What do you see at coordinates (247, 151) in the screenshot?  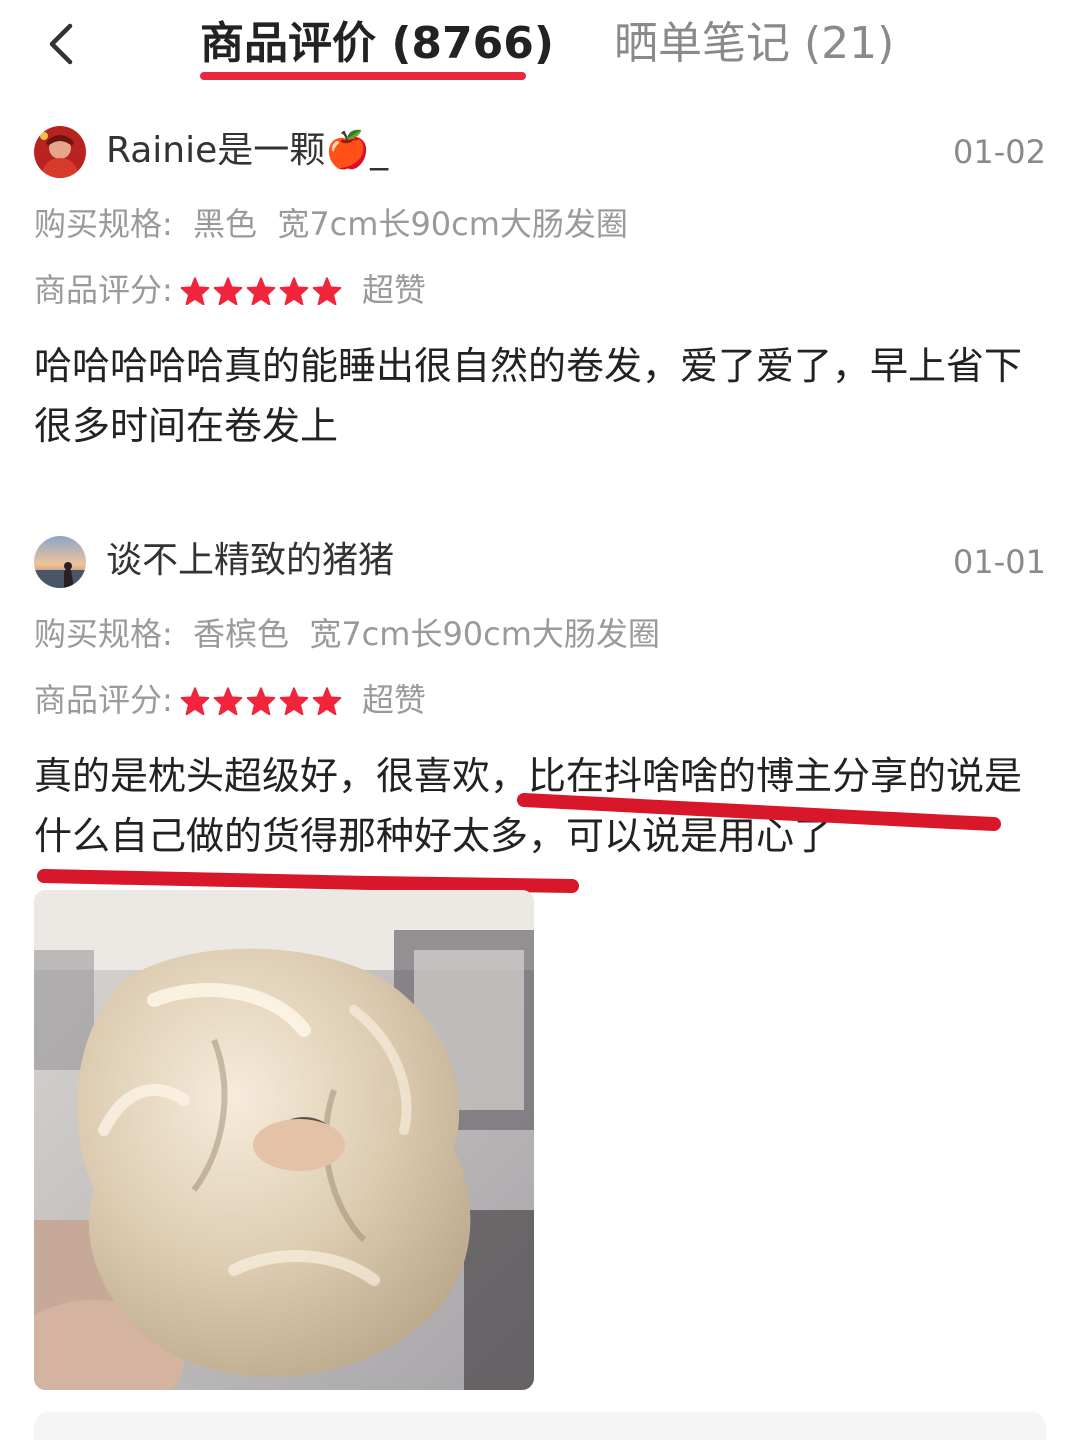 I see `username: Rainie是一颗🍎_` at bounding box center [247, 151].